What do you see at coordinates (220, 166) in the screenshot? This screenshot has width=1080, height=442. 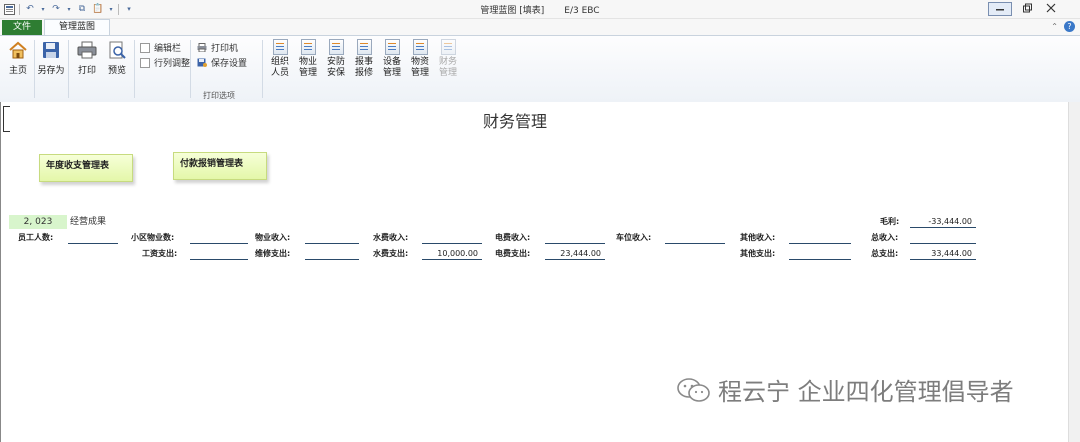 I see `note-payment-reimbursement: 付款报销管理表` at bounding box center [220, 166].